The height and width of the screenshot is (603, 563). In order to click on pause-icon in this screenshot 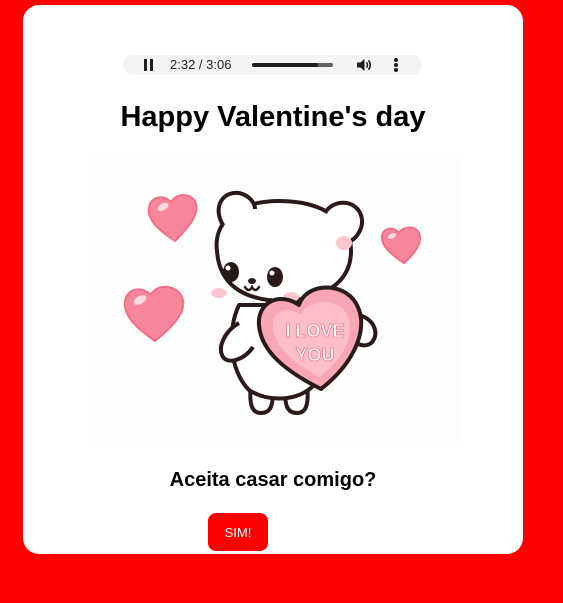, I will do `click(148, 65)`.